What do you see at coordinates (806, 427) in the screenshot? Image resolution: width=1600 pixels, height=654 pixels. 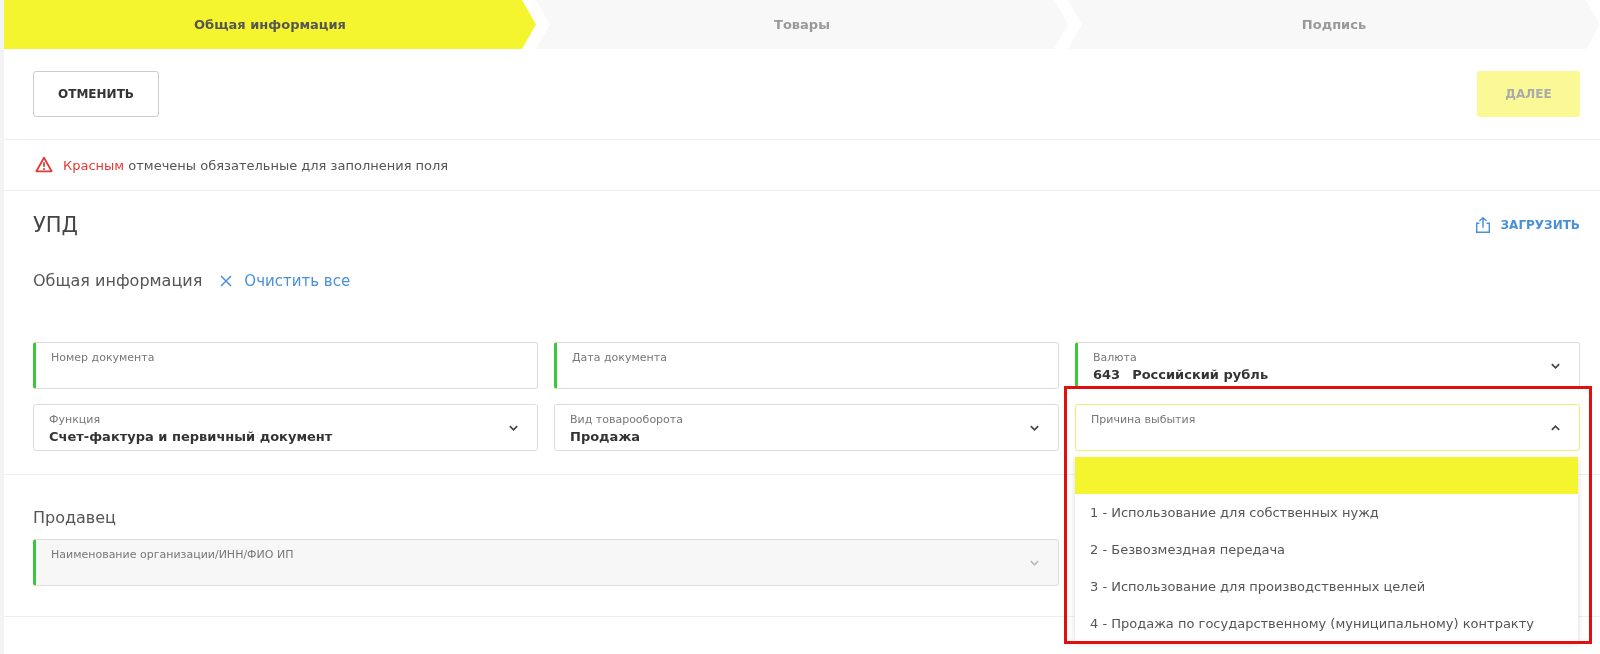 I see `select-field: Вид товарооборота Продажа` at bounding box center [806, 427].